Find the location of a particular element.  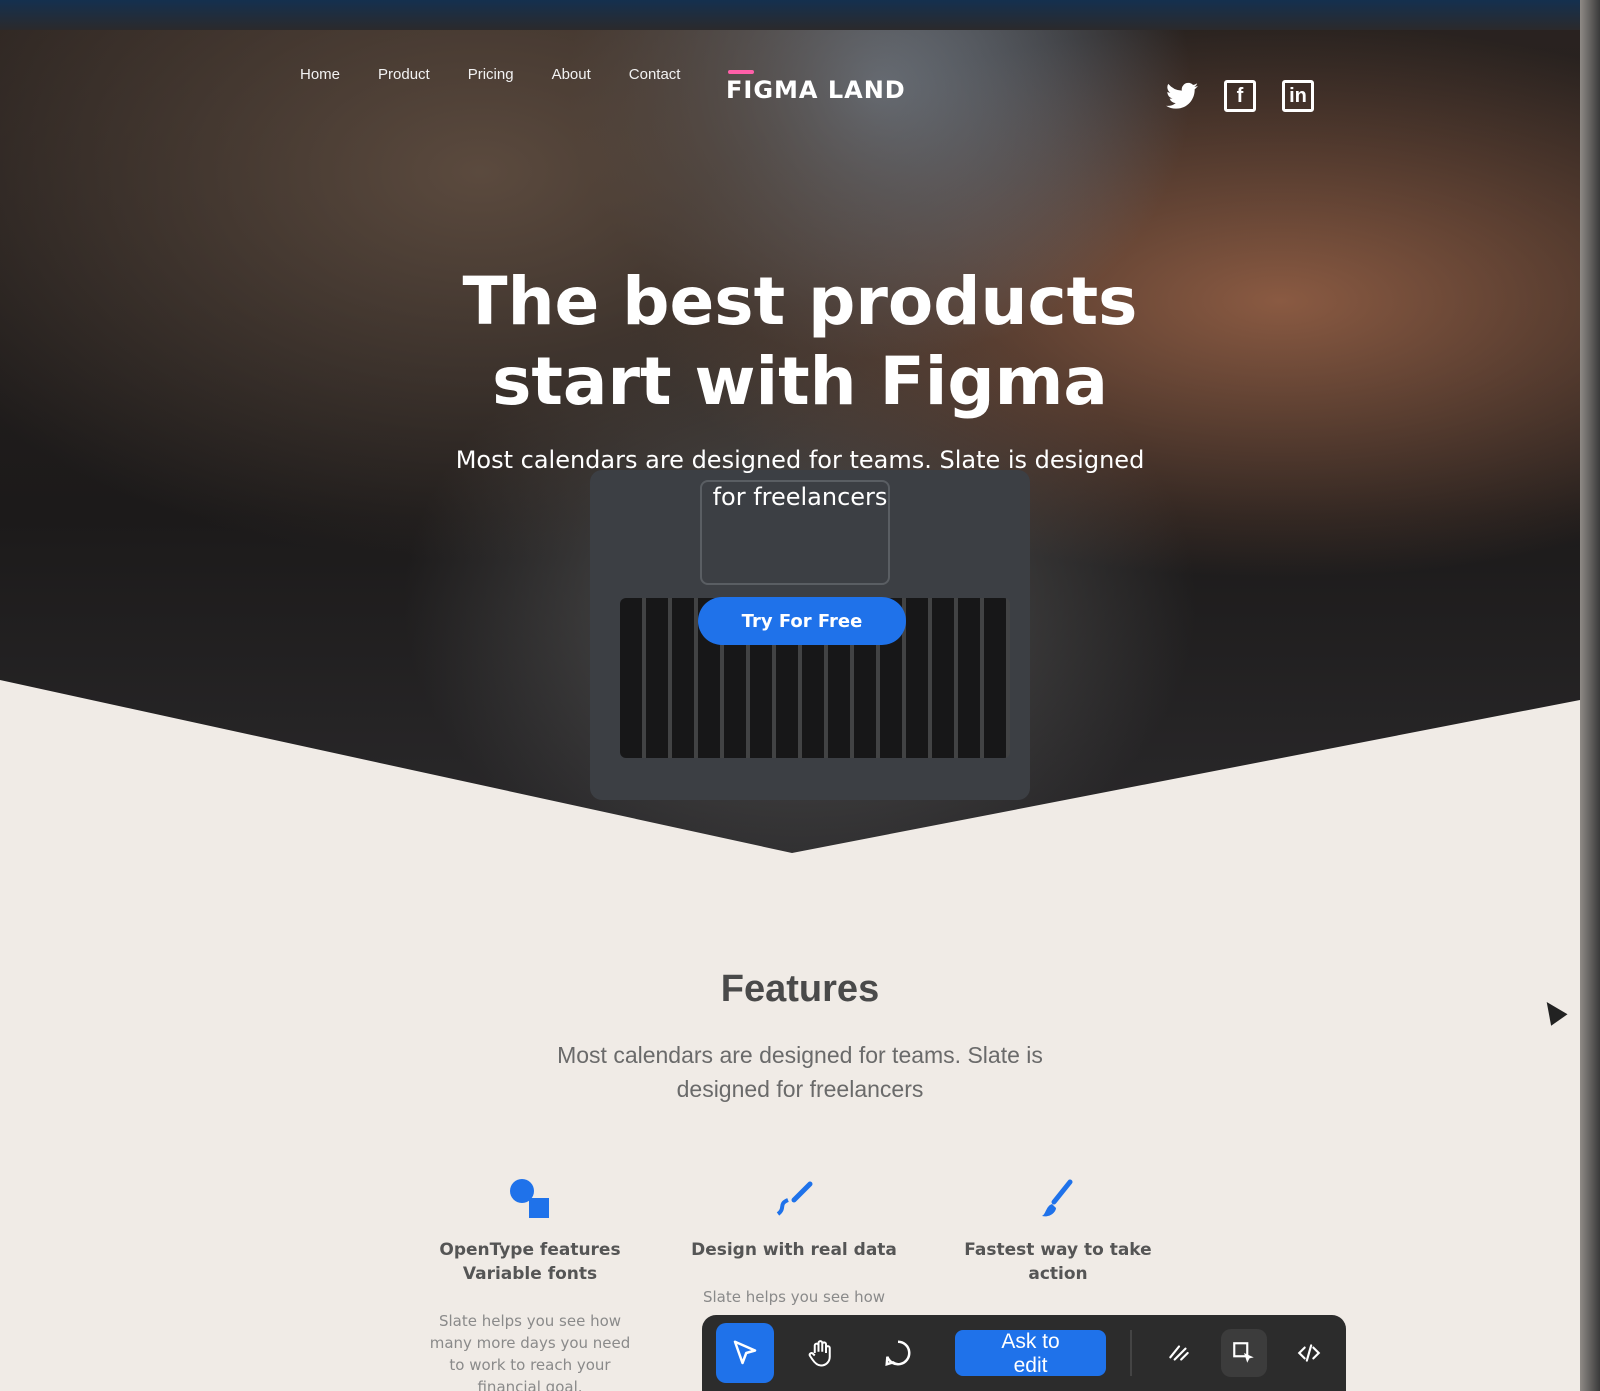

comment-icon is located at coordinates (898, 1353).